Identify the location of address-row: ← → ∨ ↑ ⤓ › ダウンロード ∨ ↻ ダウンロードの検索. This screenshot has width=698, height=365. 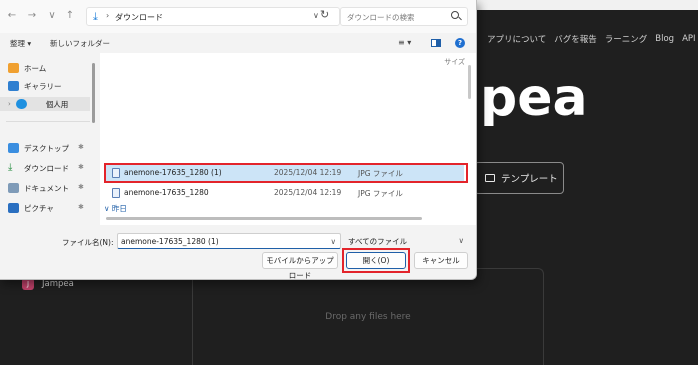
(238, 16).